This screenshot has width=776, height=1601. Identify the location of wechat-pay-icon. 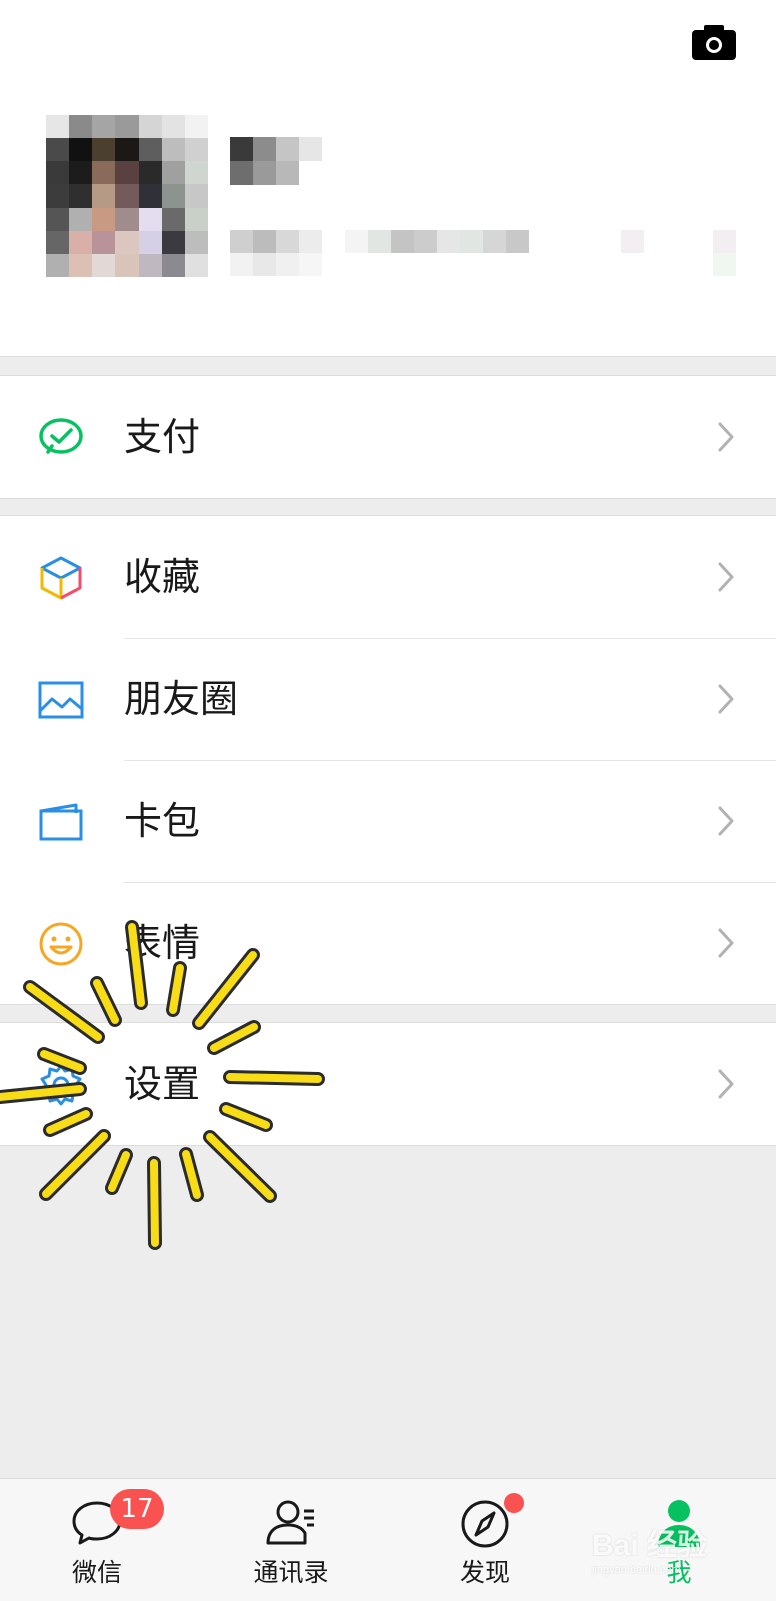
(61, 436).